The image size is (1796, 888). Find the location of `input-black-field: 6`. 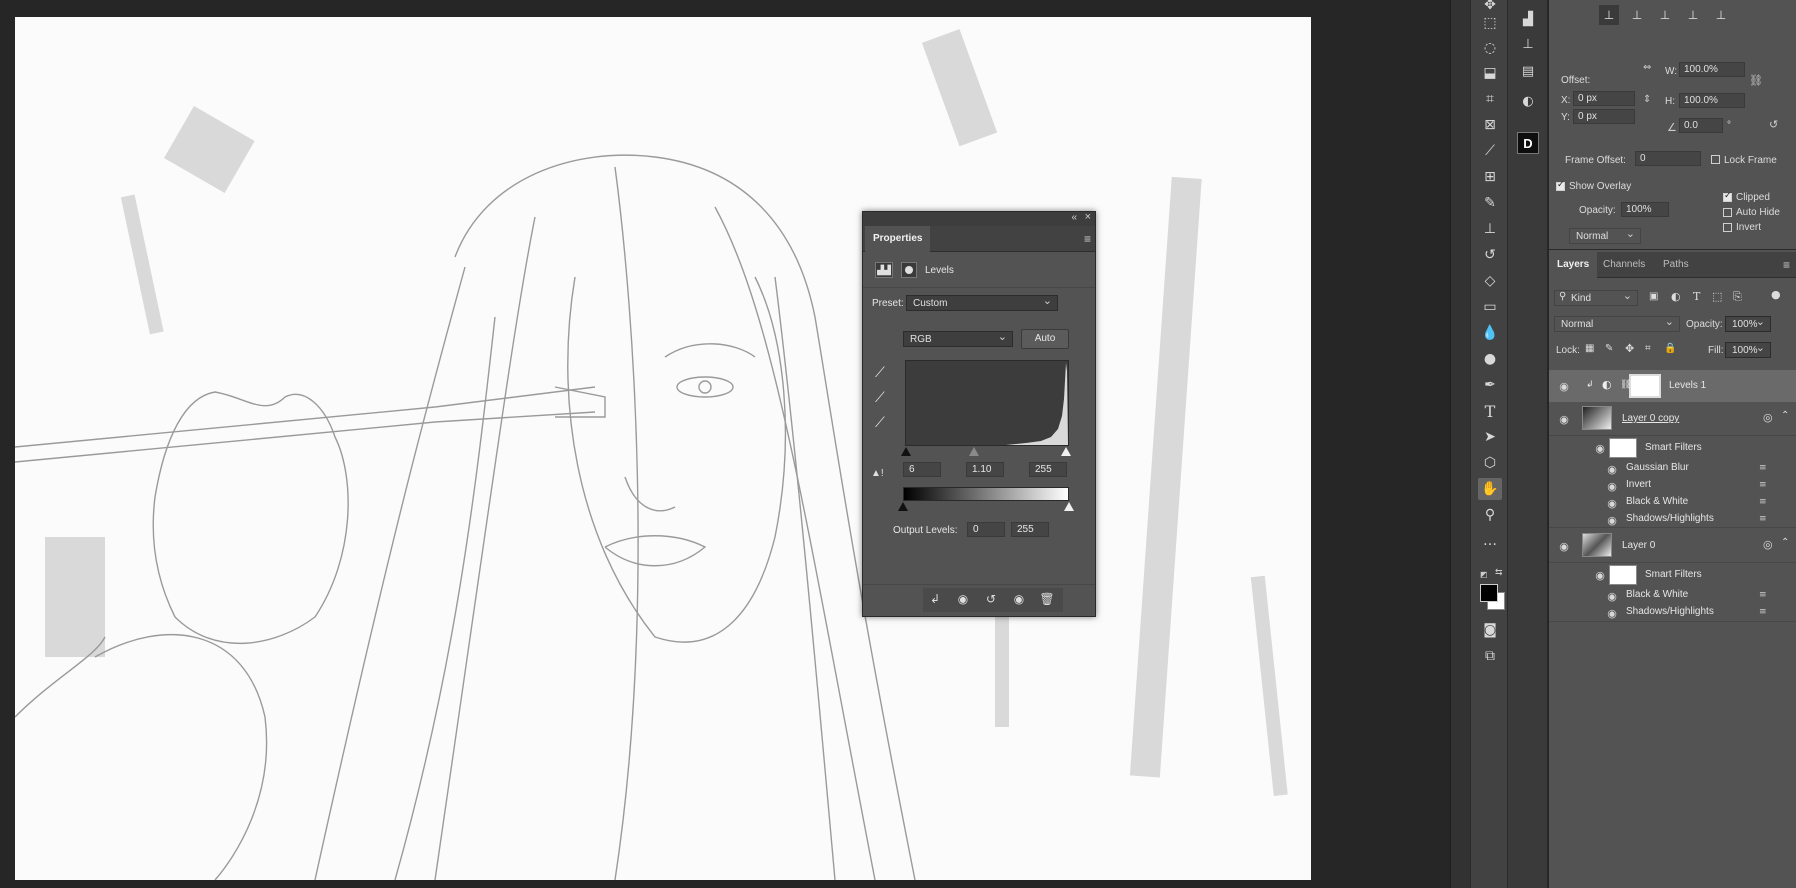

input-black-field: 6 is located at coordinates (922, 469).